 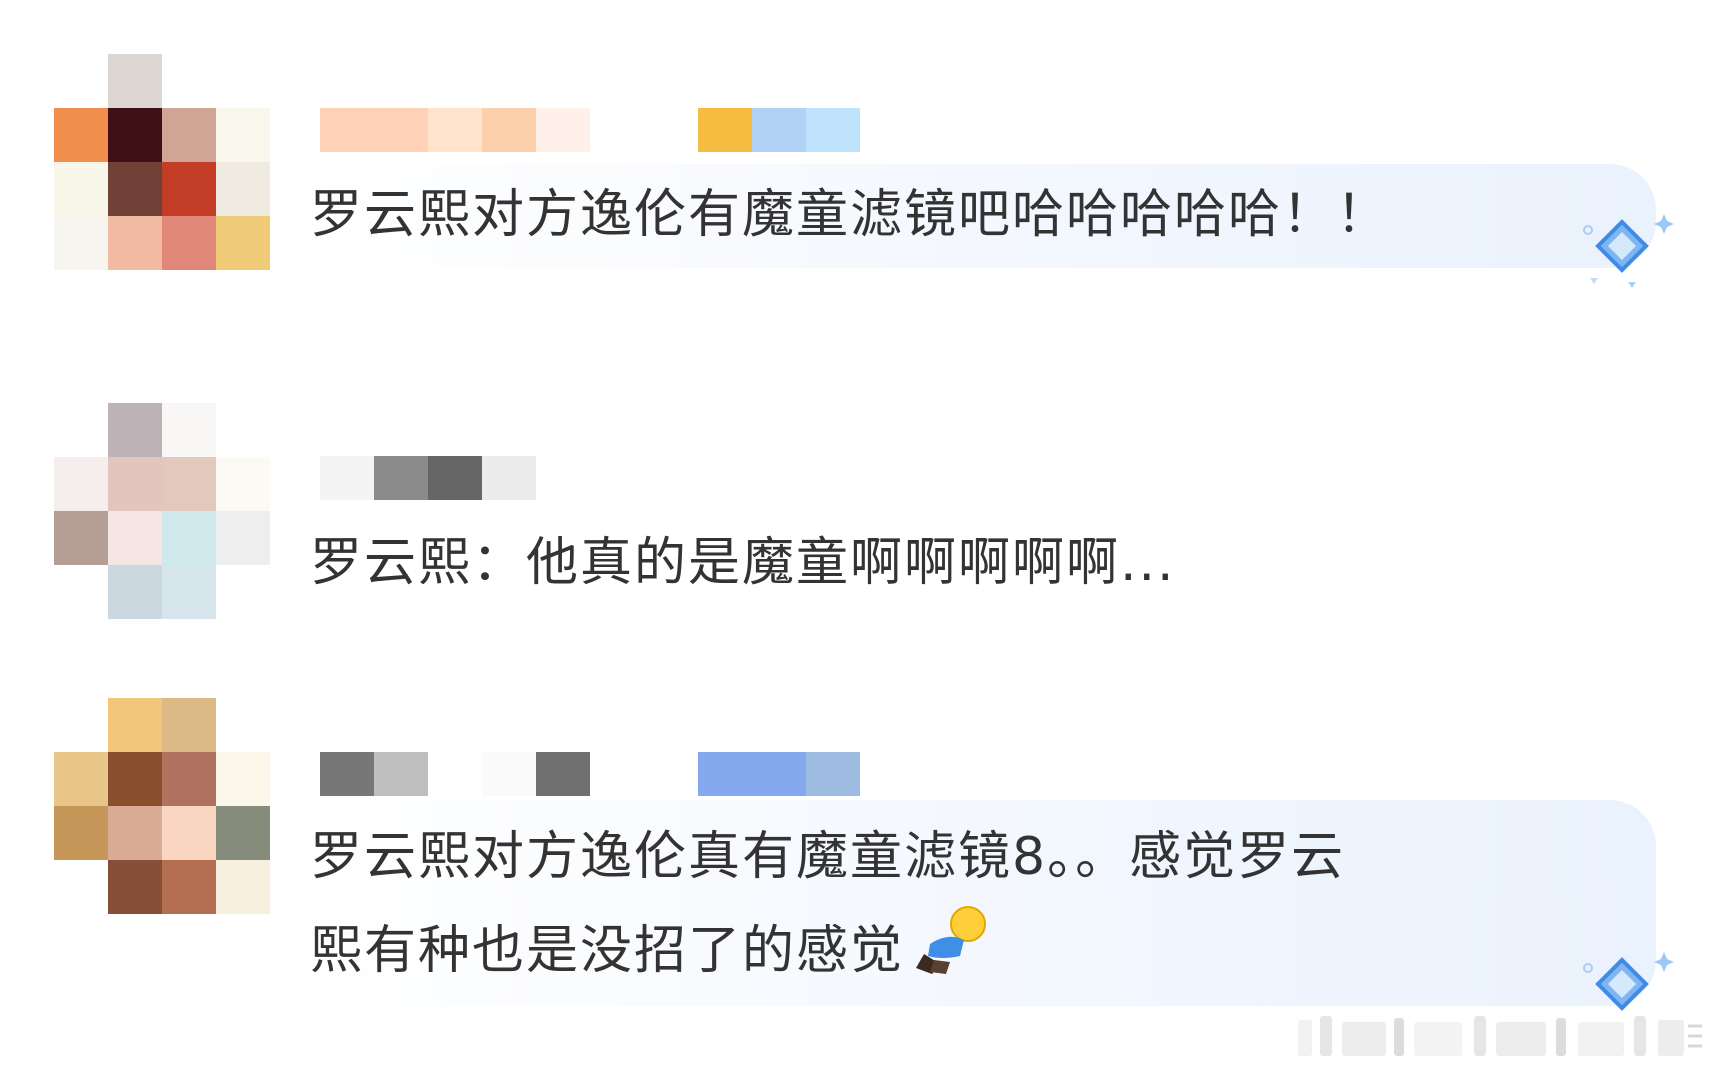 I want to click on lying-figure-emoji-icon, so click(x=951, y=940).